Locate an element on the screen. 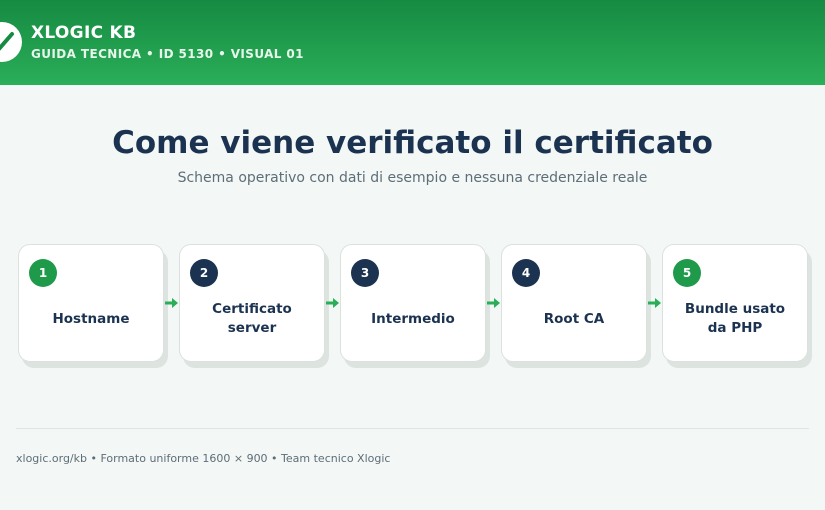 The height and width of the screenshot is (510, 825). step-label: Bundle usato da PHP is located at coordinates (735, 318).